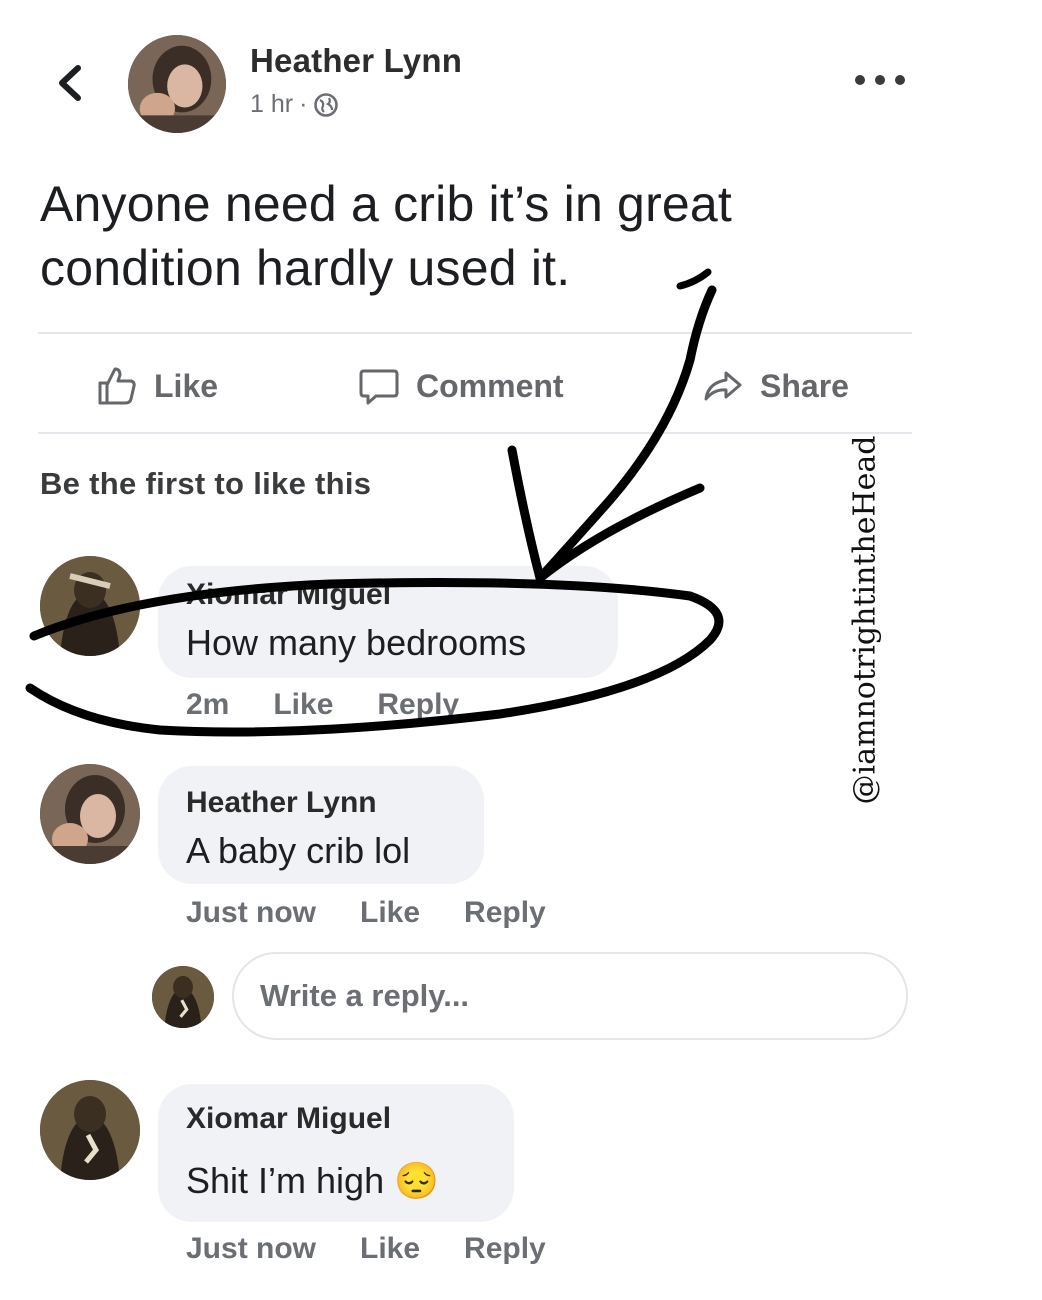  Describe the element at coordinates (281, 803) in the screenshot. I see `comment-author: Heather Lynn` at that location.